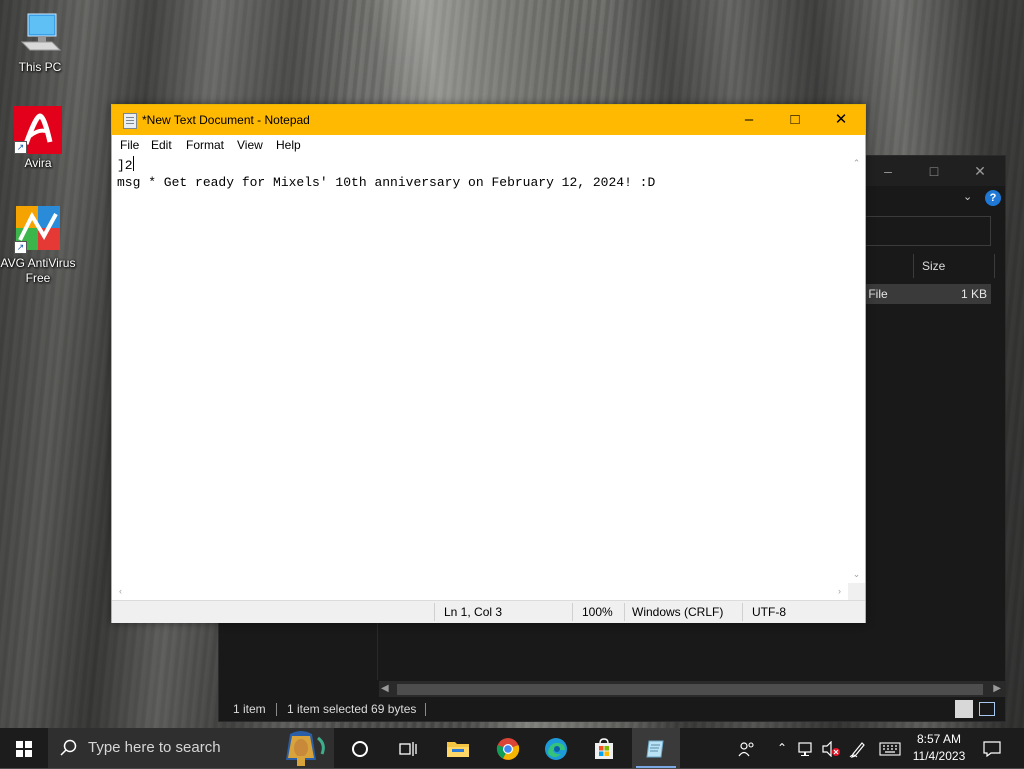 The height and width of the screenshot is (769, 1024). I want to click on maximize-button: □, so click(795, 120).